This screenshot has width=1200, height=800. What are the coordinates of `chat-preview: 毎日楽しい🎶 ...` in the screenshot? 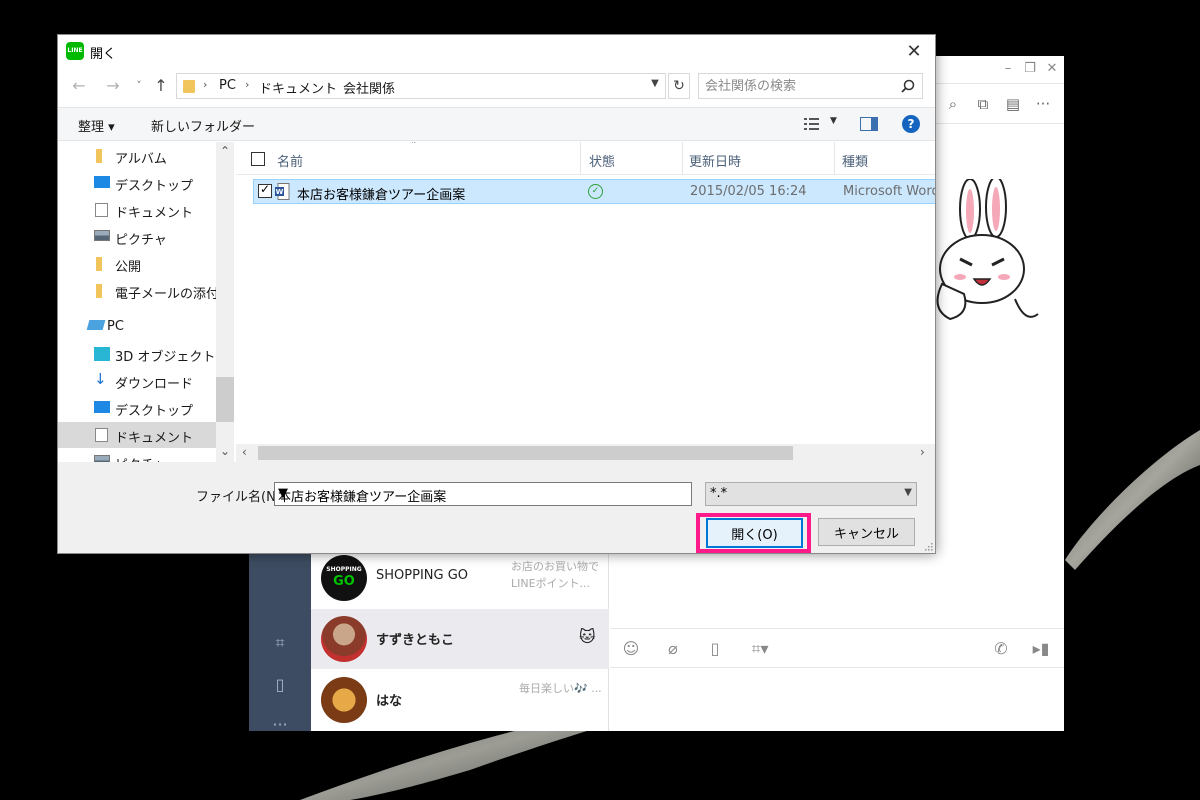 It's located at (560, 688).